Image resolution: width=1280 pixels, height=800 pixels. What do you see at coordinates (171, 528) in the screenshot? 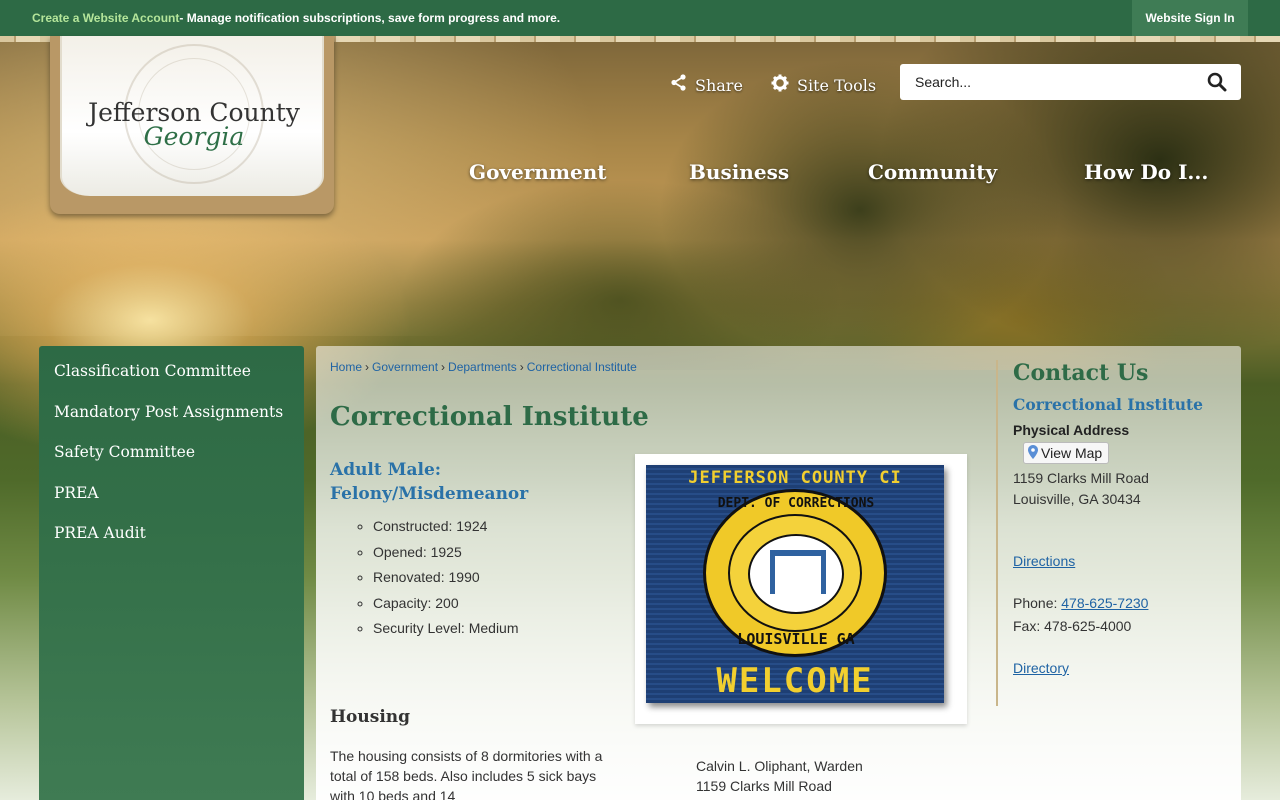
I see `sidebar-item-prea-audit: PREA Audit` at bounding box center [171, 528].